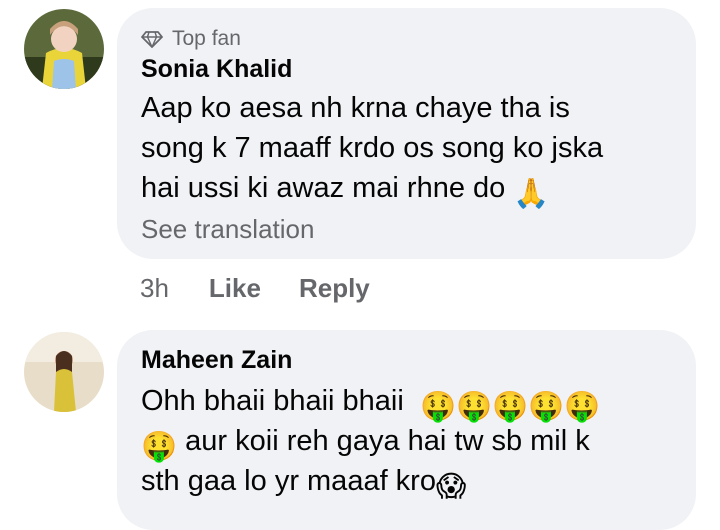  I want to click on comment-line: Aap ko aesa nh krna chaye tha is, so click(355, 108).